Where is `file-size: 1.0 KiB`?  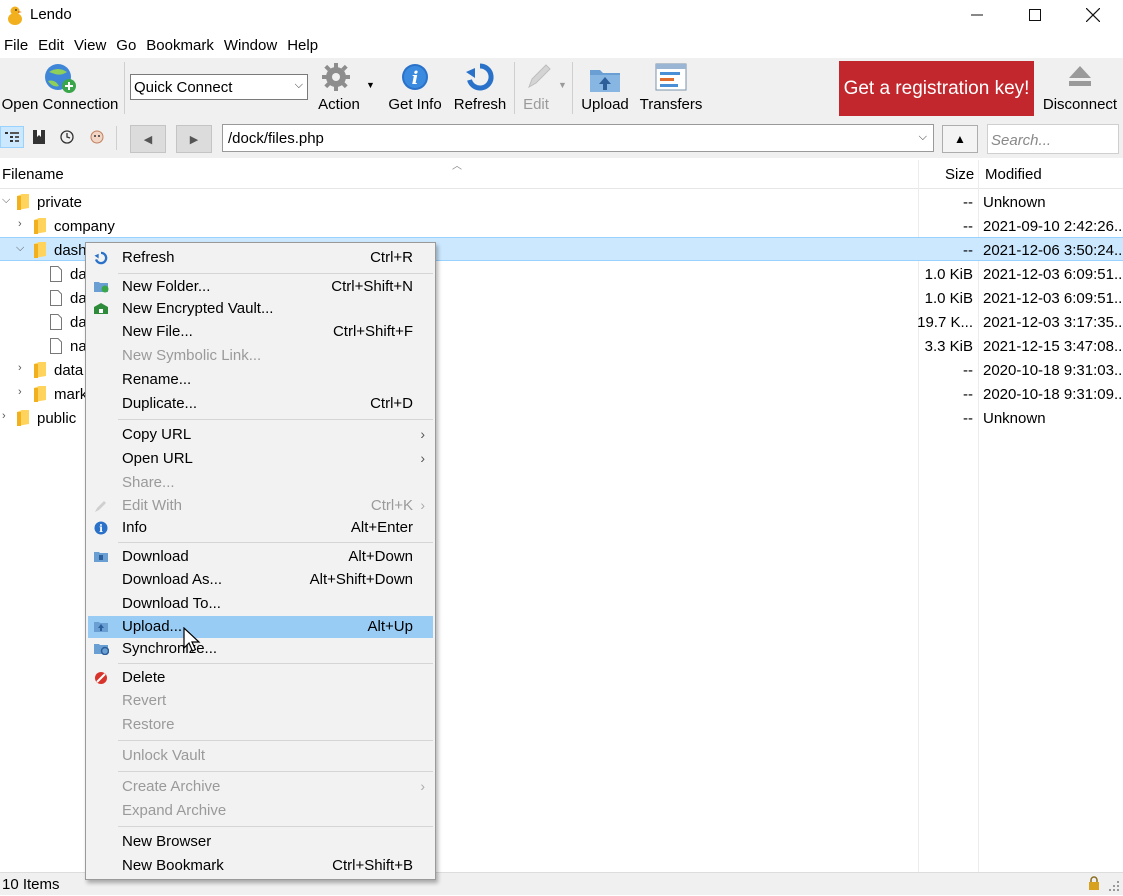
file-size: 1.0 KiB is located at coordinates (948, 298).